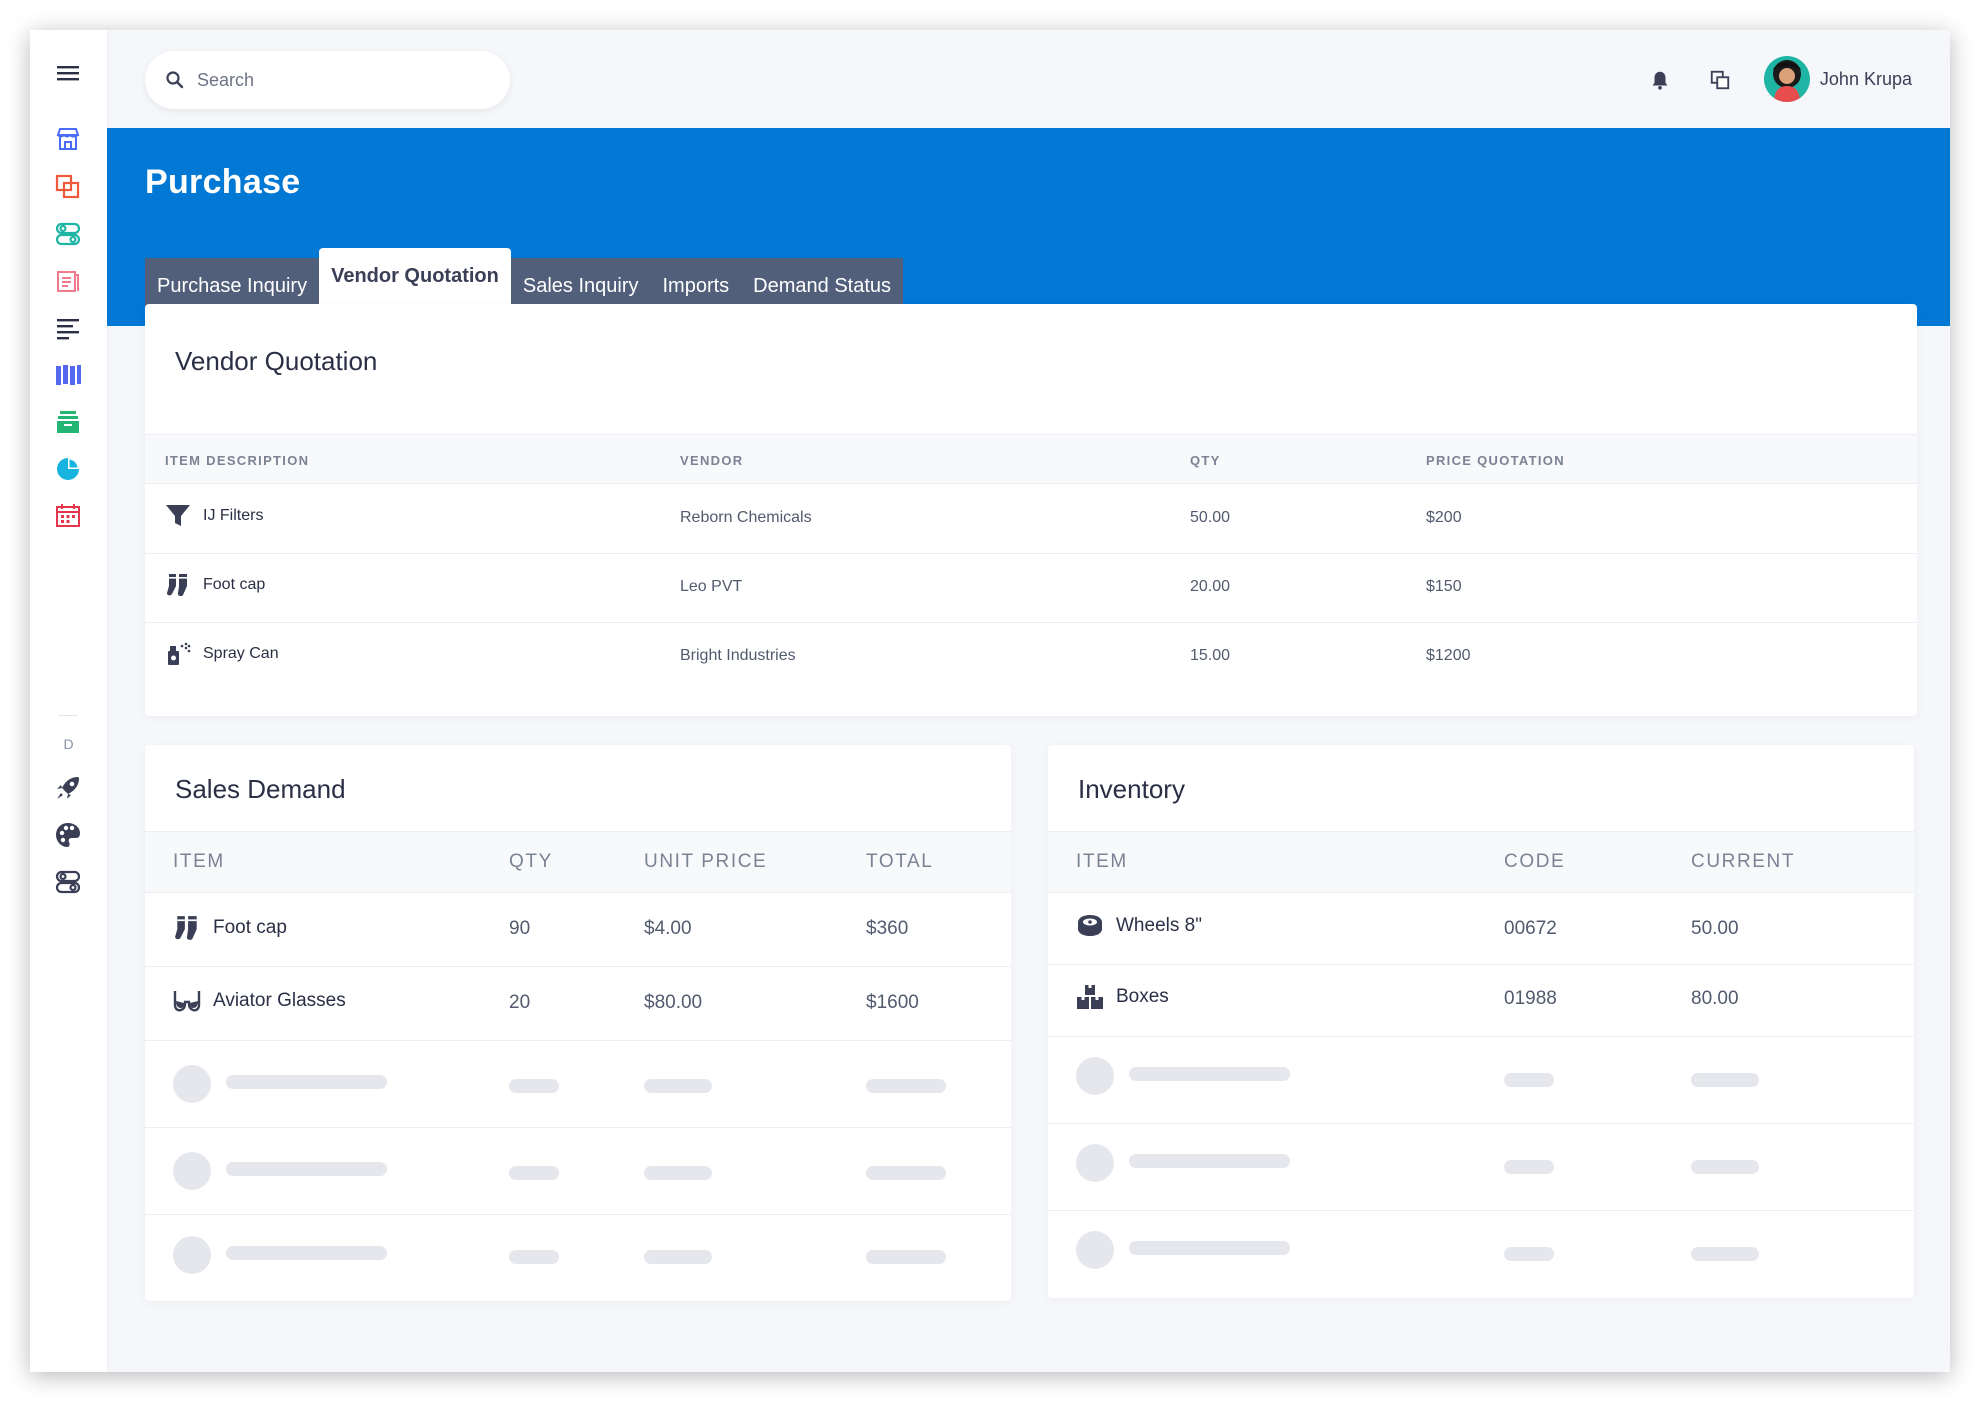  I want to click on avatar, so click(1786, 79).